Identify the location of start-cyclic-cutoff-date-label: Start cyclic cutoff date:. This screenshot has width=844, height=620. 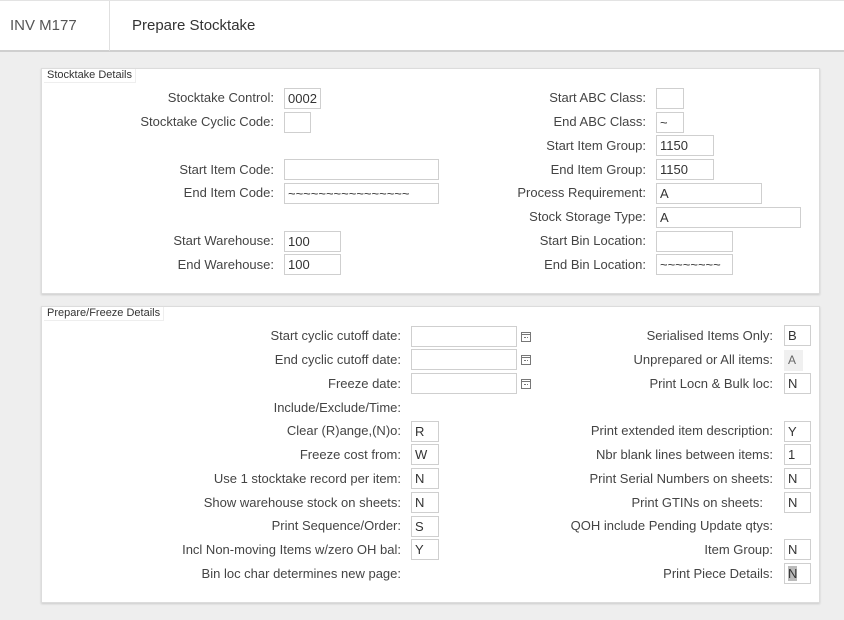
(335, 335).